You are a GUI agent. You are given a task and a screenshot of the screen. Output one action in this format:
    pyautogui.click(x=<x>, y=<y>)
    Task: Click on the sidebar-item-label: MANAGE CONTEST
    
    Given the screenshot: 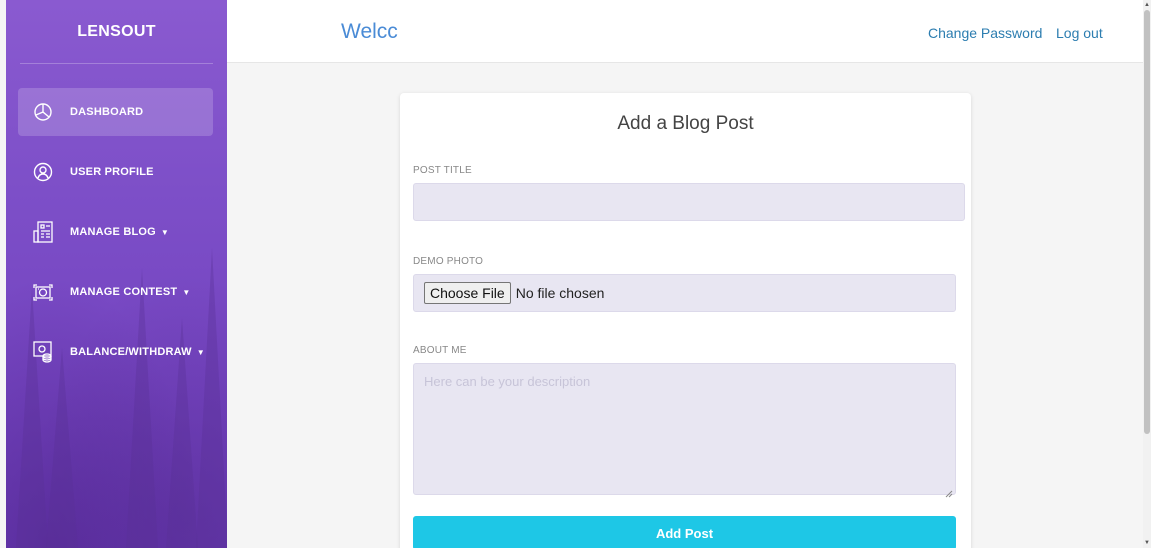 What is the action you would take?
    pyautogui.click(x=124, y=292)
    